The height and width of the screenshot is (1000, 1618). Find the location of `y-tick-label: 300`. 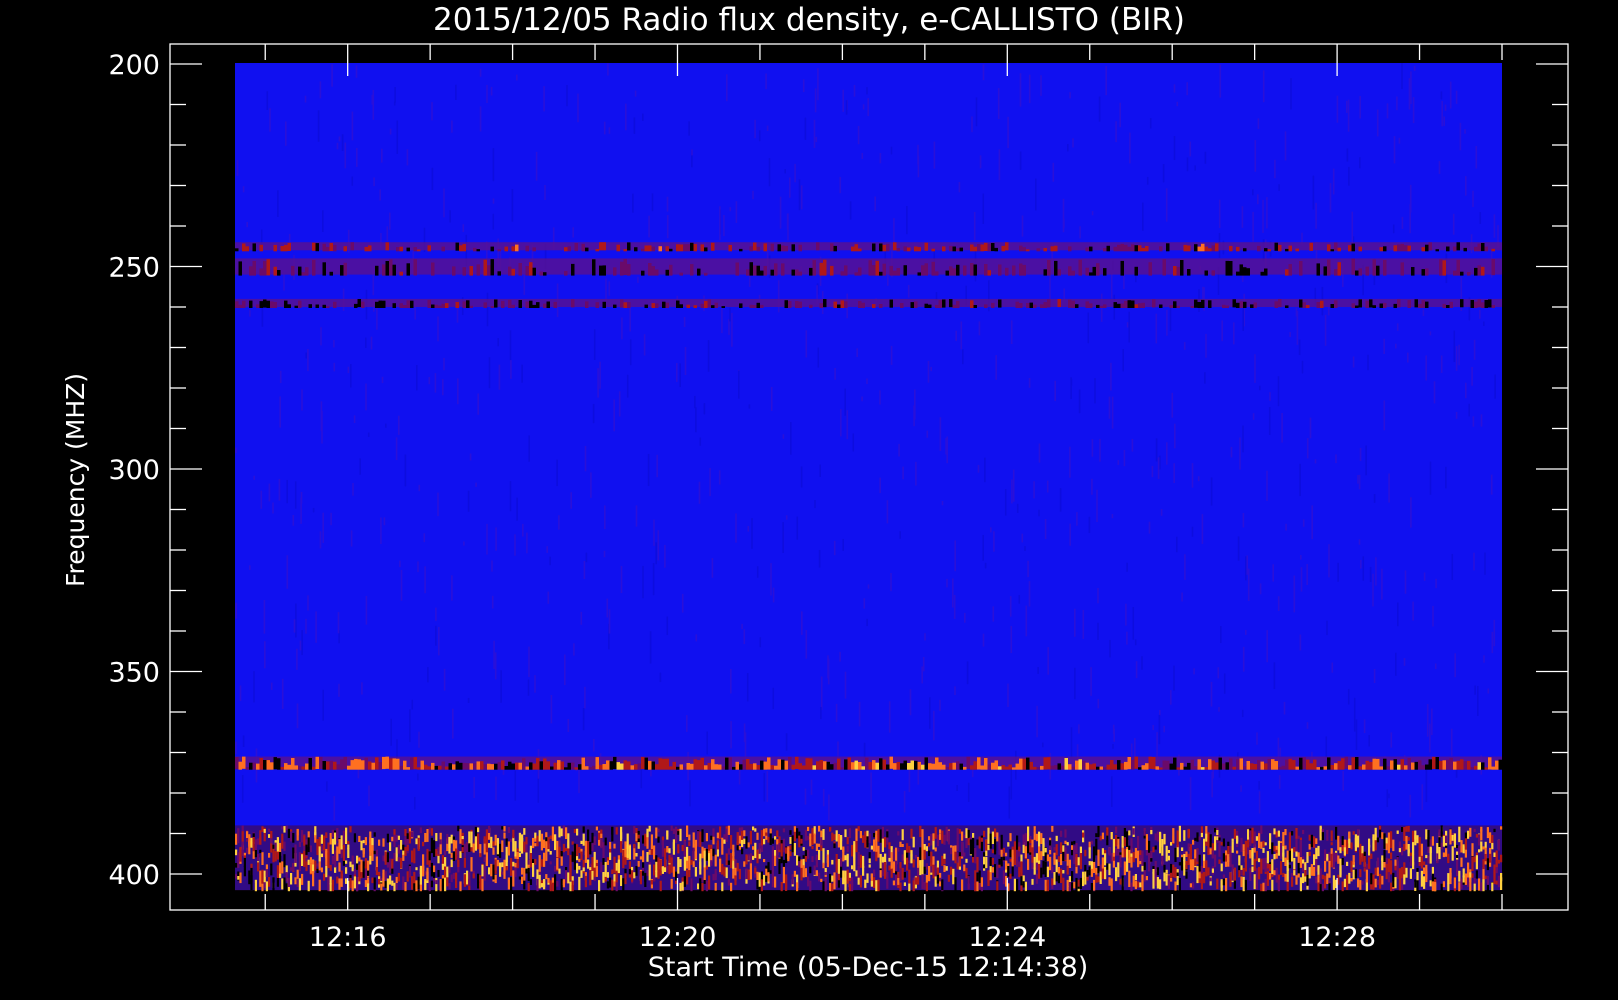

y-tick-label: 300 is located at coordinates (134, 470).